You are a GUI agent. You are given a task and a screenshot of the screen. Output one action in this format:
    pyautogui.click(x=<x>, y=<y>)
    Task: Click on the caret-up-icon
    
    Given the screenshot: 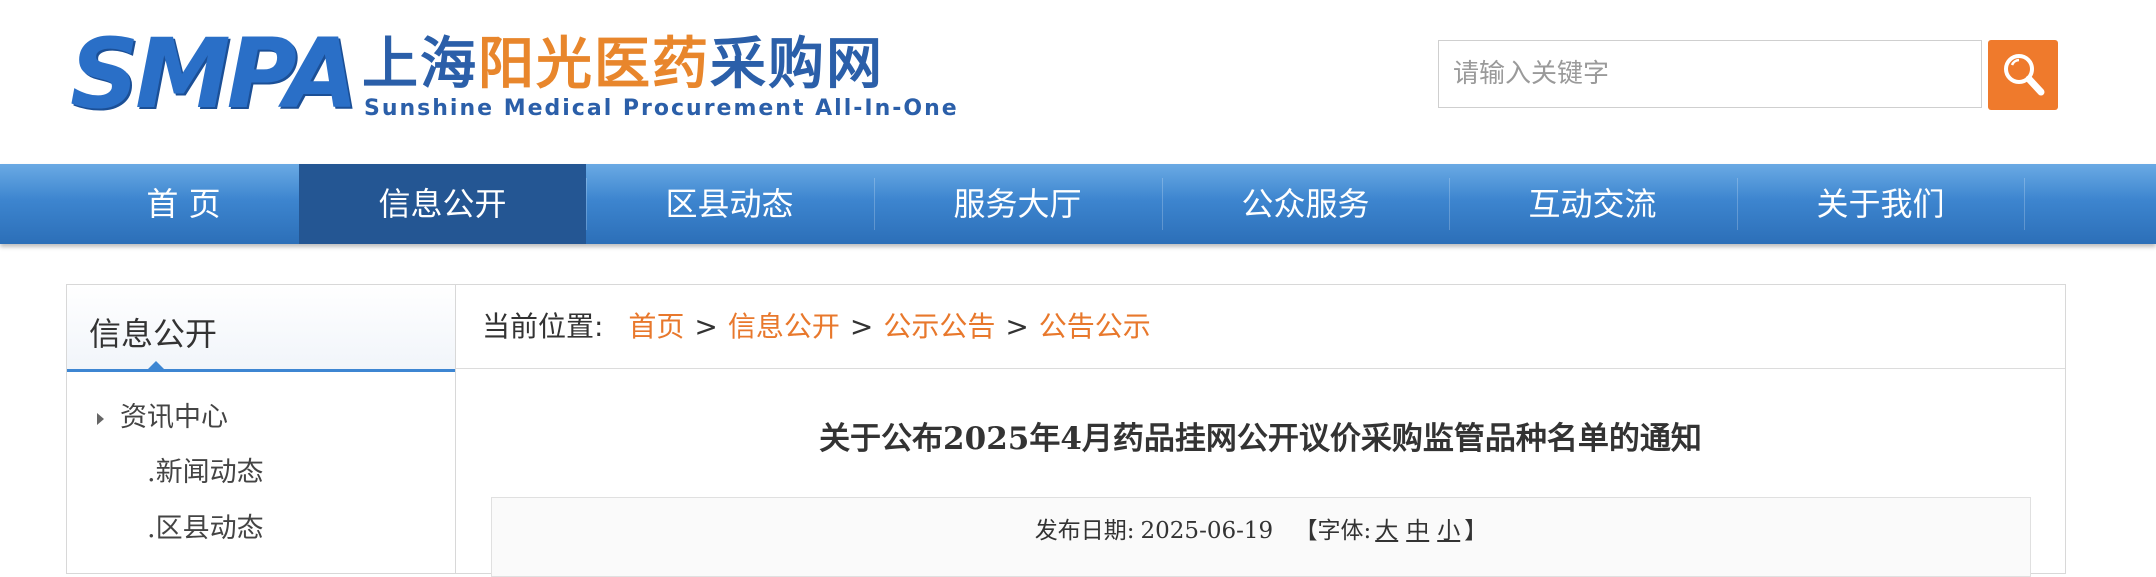 What is the action you would take?
    pyautogui.click(x=156, y=365)
    